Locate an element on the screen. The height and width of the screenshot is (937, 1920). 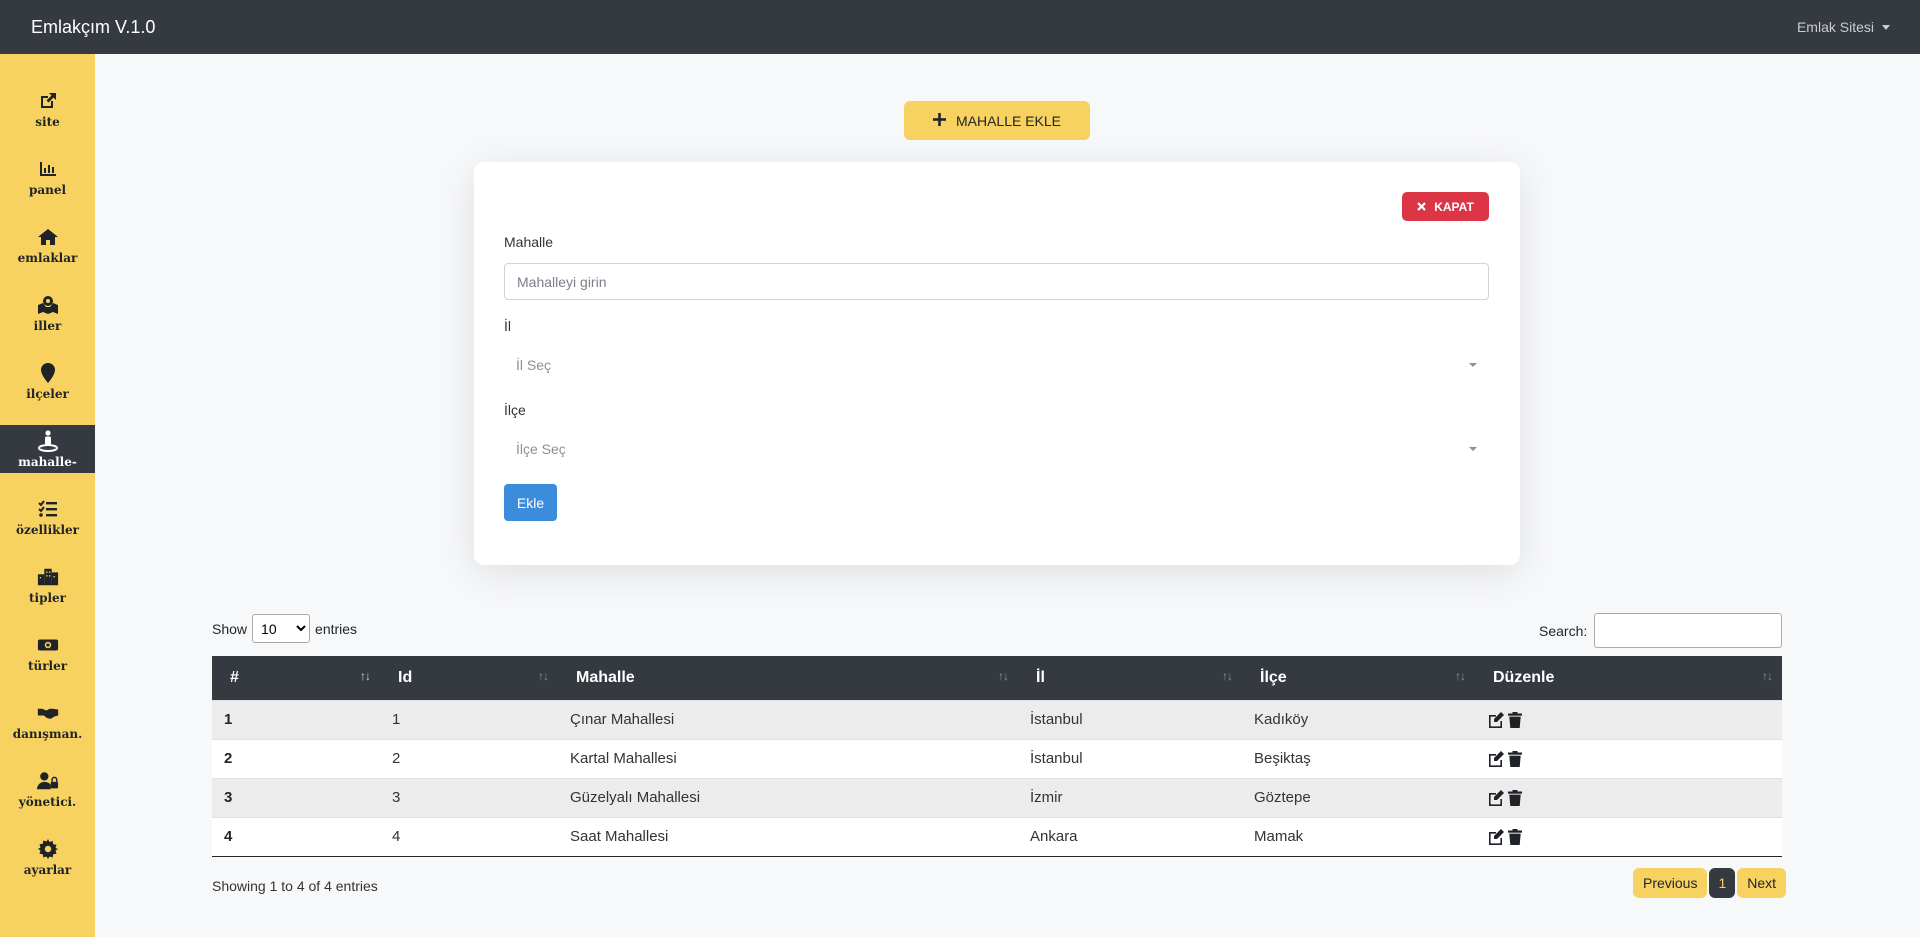
page-1-button: 1 is located at coordinates (1722, 883).